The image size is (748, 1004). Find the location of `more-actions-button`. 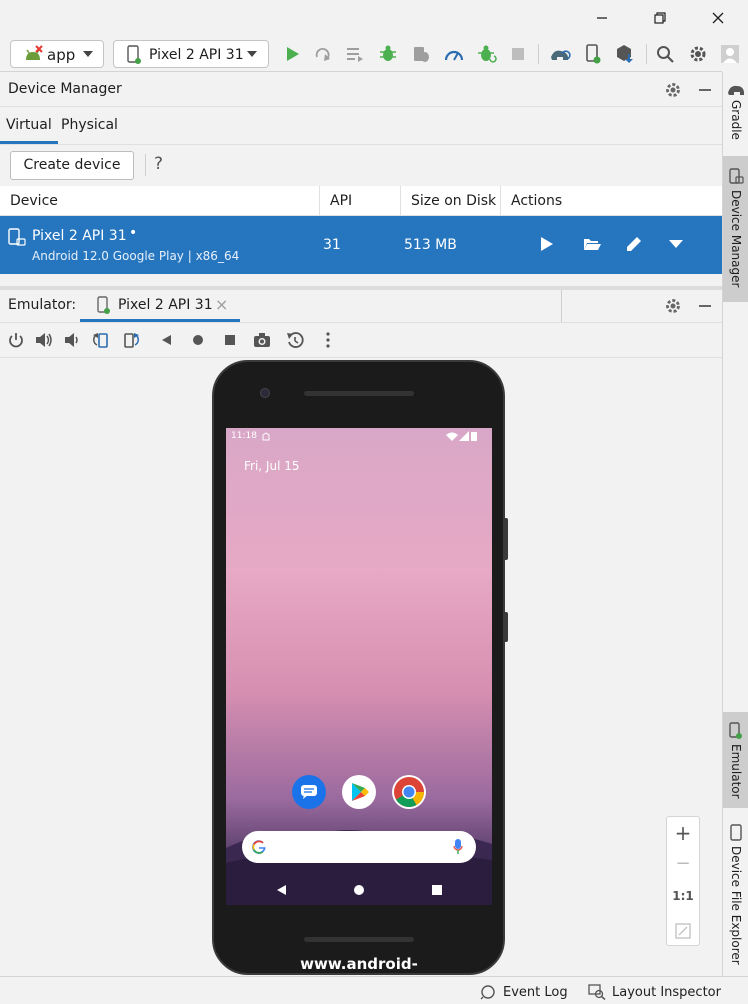

more-actions-button is located at coordinates (676, 244).